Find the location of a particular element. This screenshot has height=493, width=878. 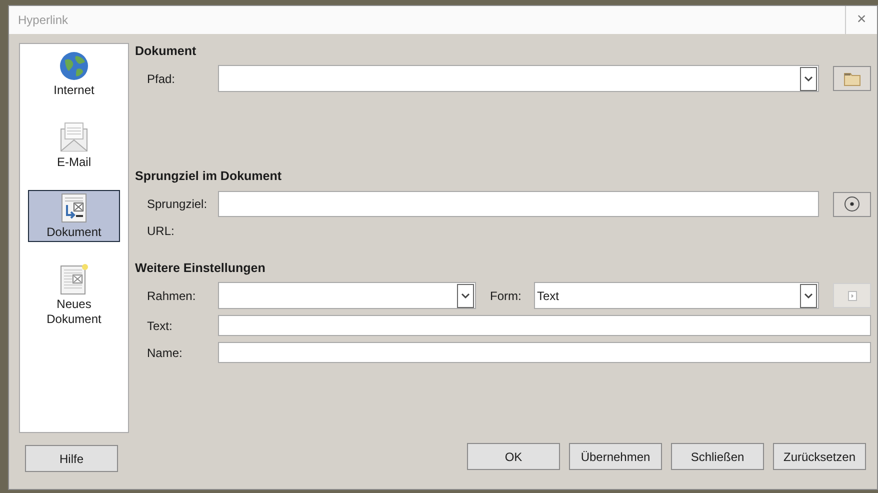

section-heading: Dokument is located at coordinates (166, 51).